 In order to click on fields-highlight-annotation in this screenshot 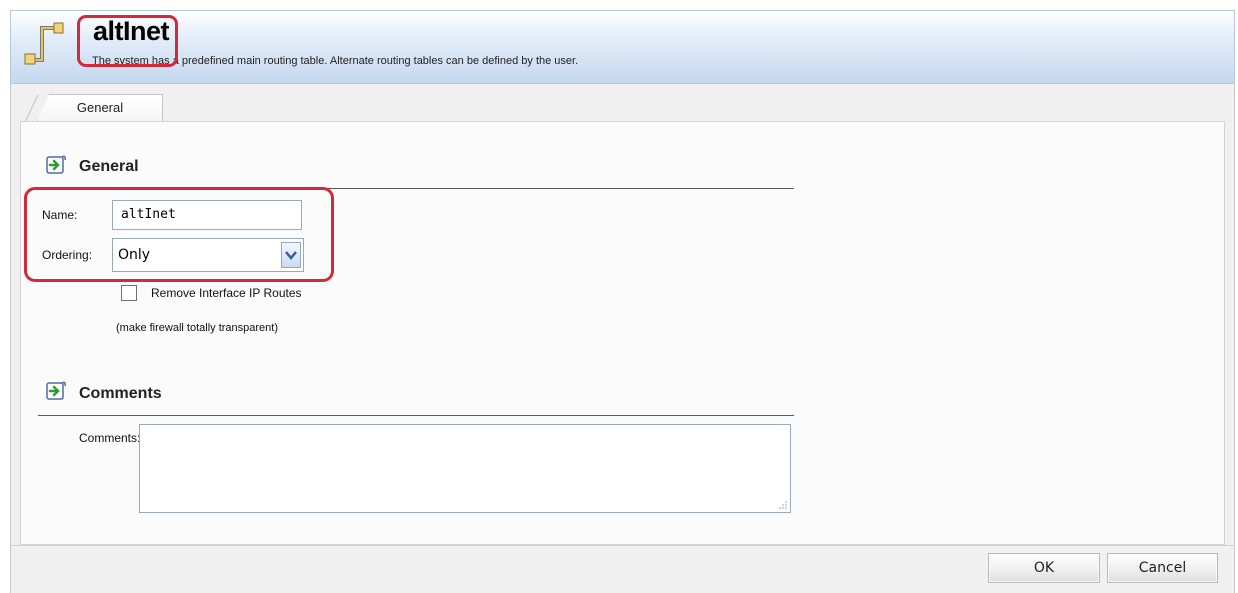, I will do `click(179, 234)`.